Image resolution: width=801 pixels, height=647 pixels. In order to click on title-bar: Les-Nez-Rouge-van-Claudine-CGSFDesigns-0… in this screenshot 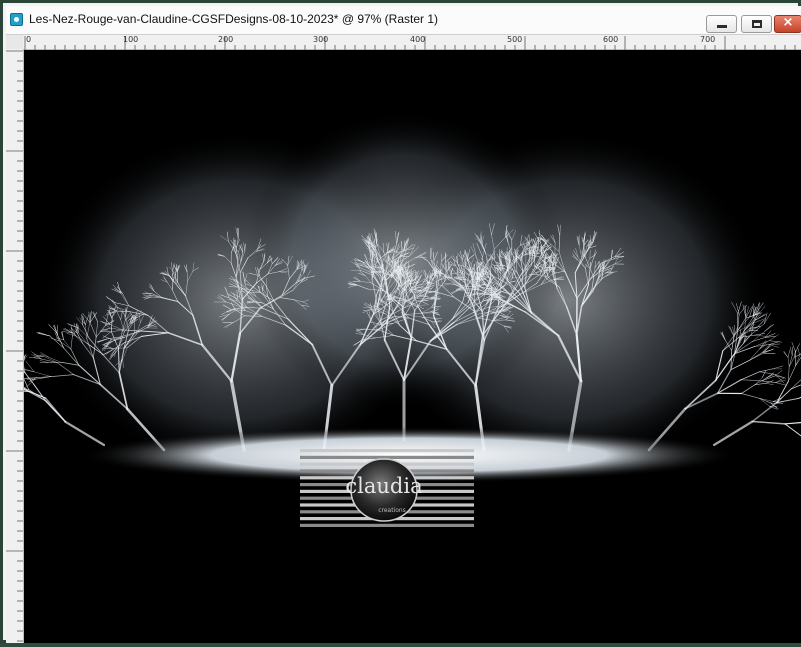, I will do `click(403, 20)`.